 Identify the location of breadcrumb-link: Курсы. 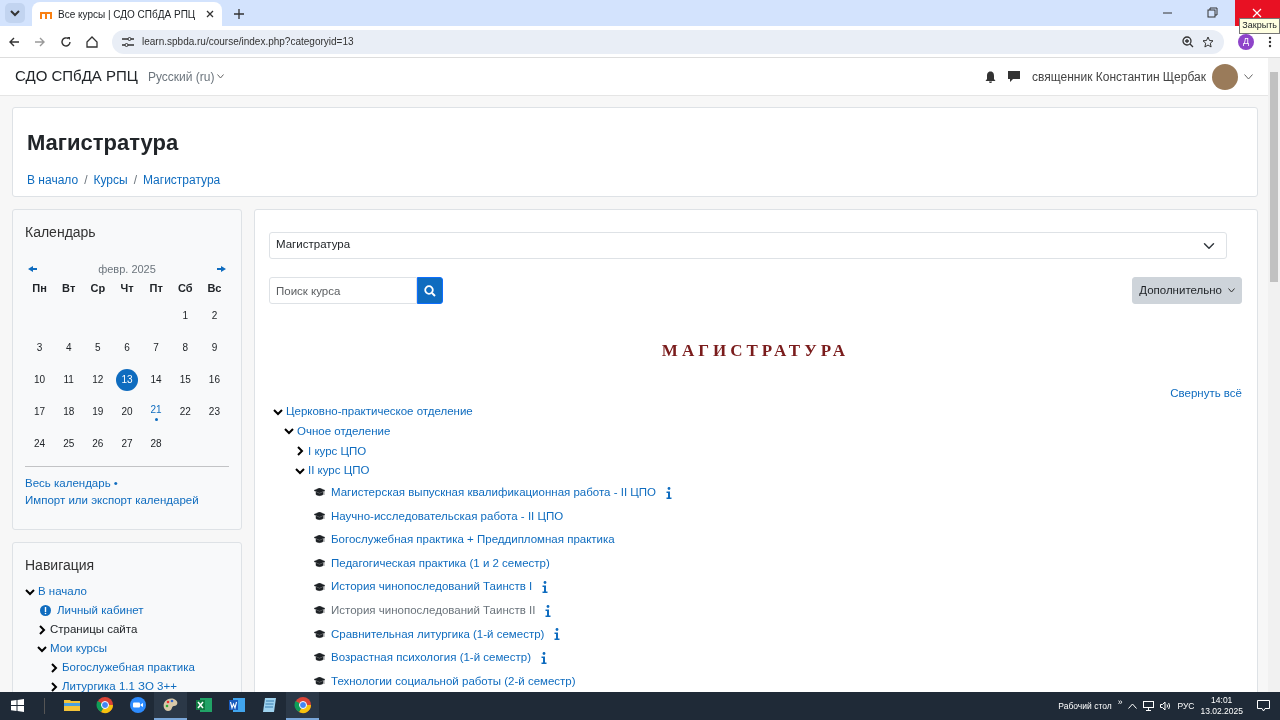
(110, 180).